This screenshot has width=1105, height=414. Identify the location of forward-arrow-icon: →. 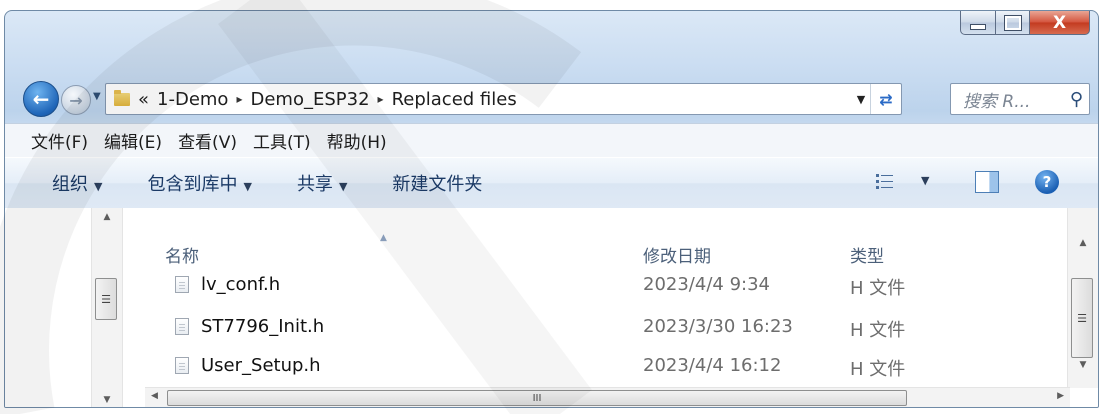
(76, 100).